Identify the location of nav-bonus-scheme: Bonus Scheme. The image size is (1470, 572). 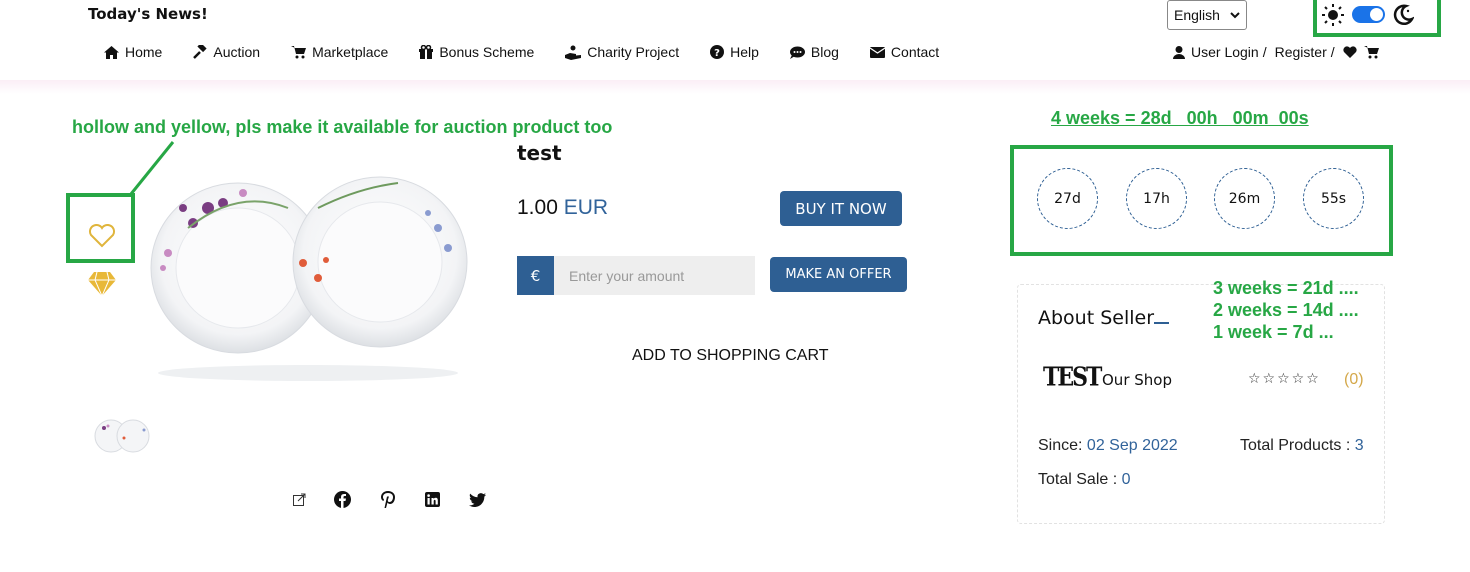
(476, 52).